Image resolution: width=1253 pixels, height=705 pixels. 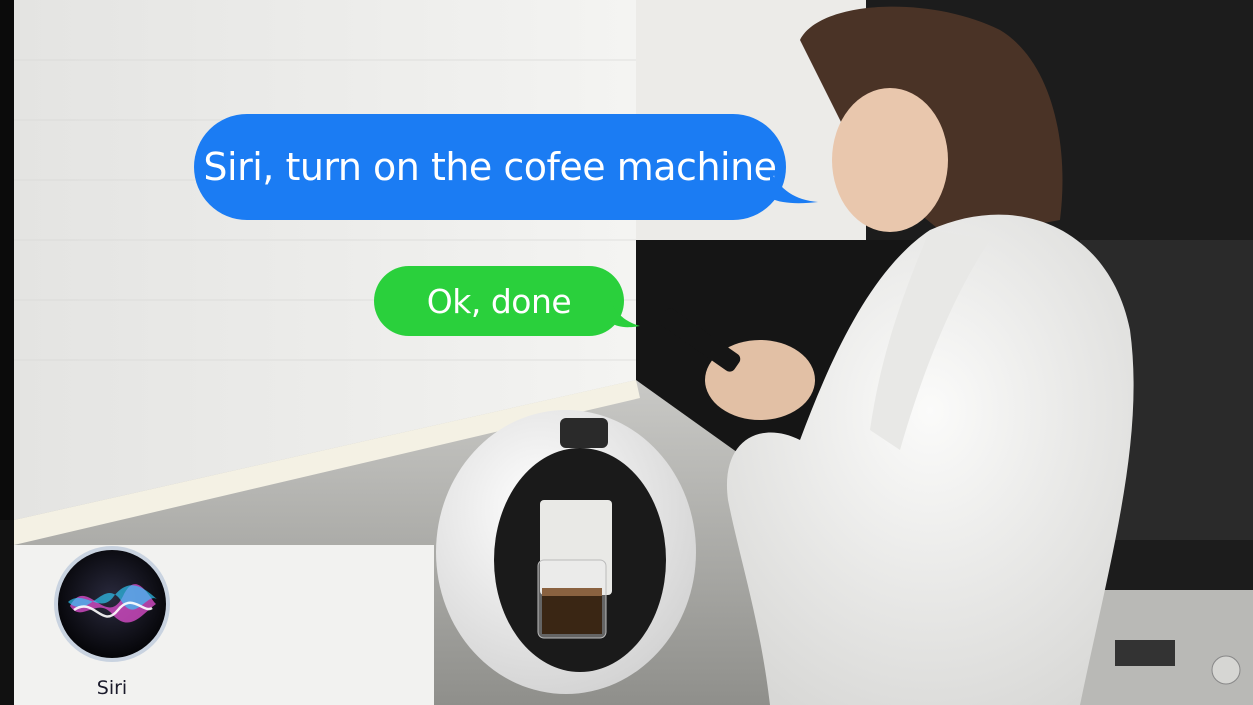 I want to click on siri-reply-bubble: Ok, done, so click(x=499, y=301).